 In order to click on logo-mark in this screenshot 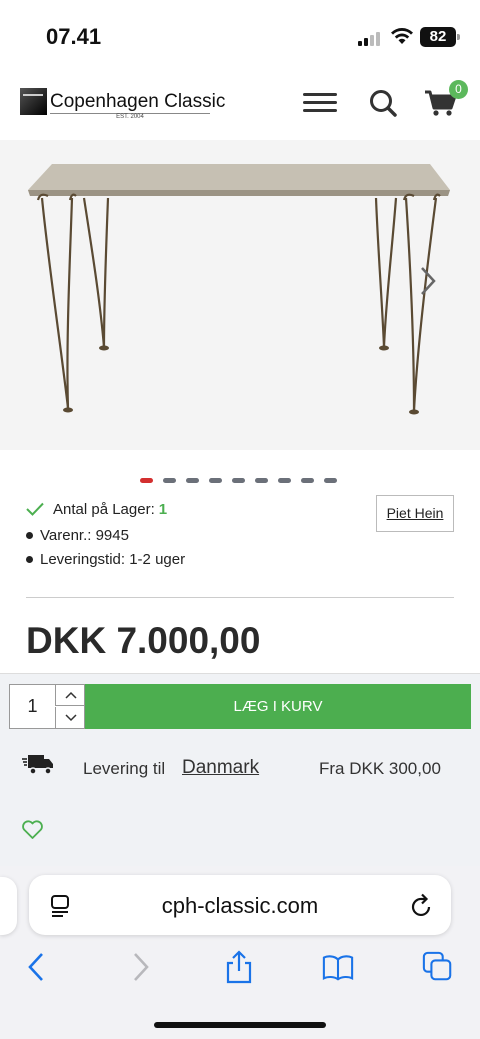, I will do `click(33, 101)`.